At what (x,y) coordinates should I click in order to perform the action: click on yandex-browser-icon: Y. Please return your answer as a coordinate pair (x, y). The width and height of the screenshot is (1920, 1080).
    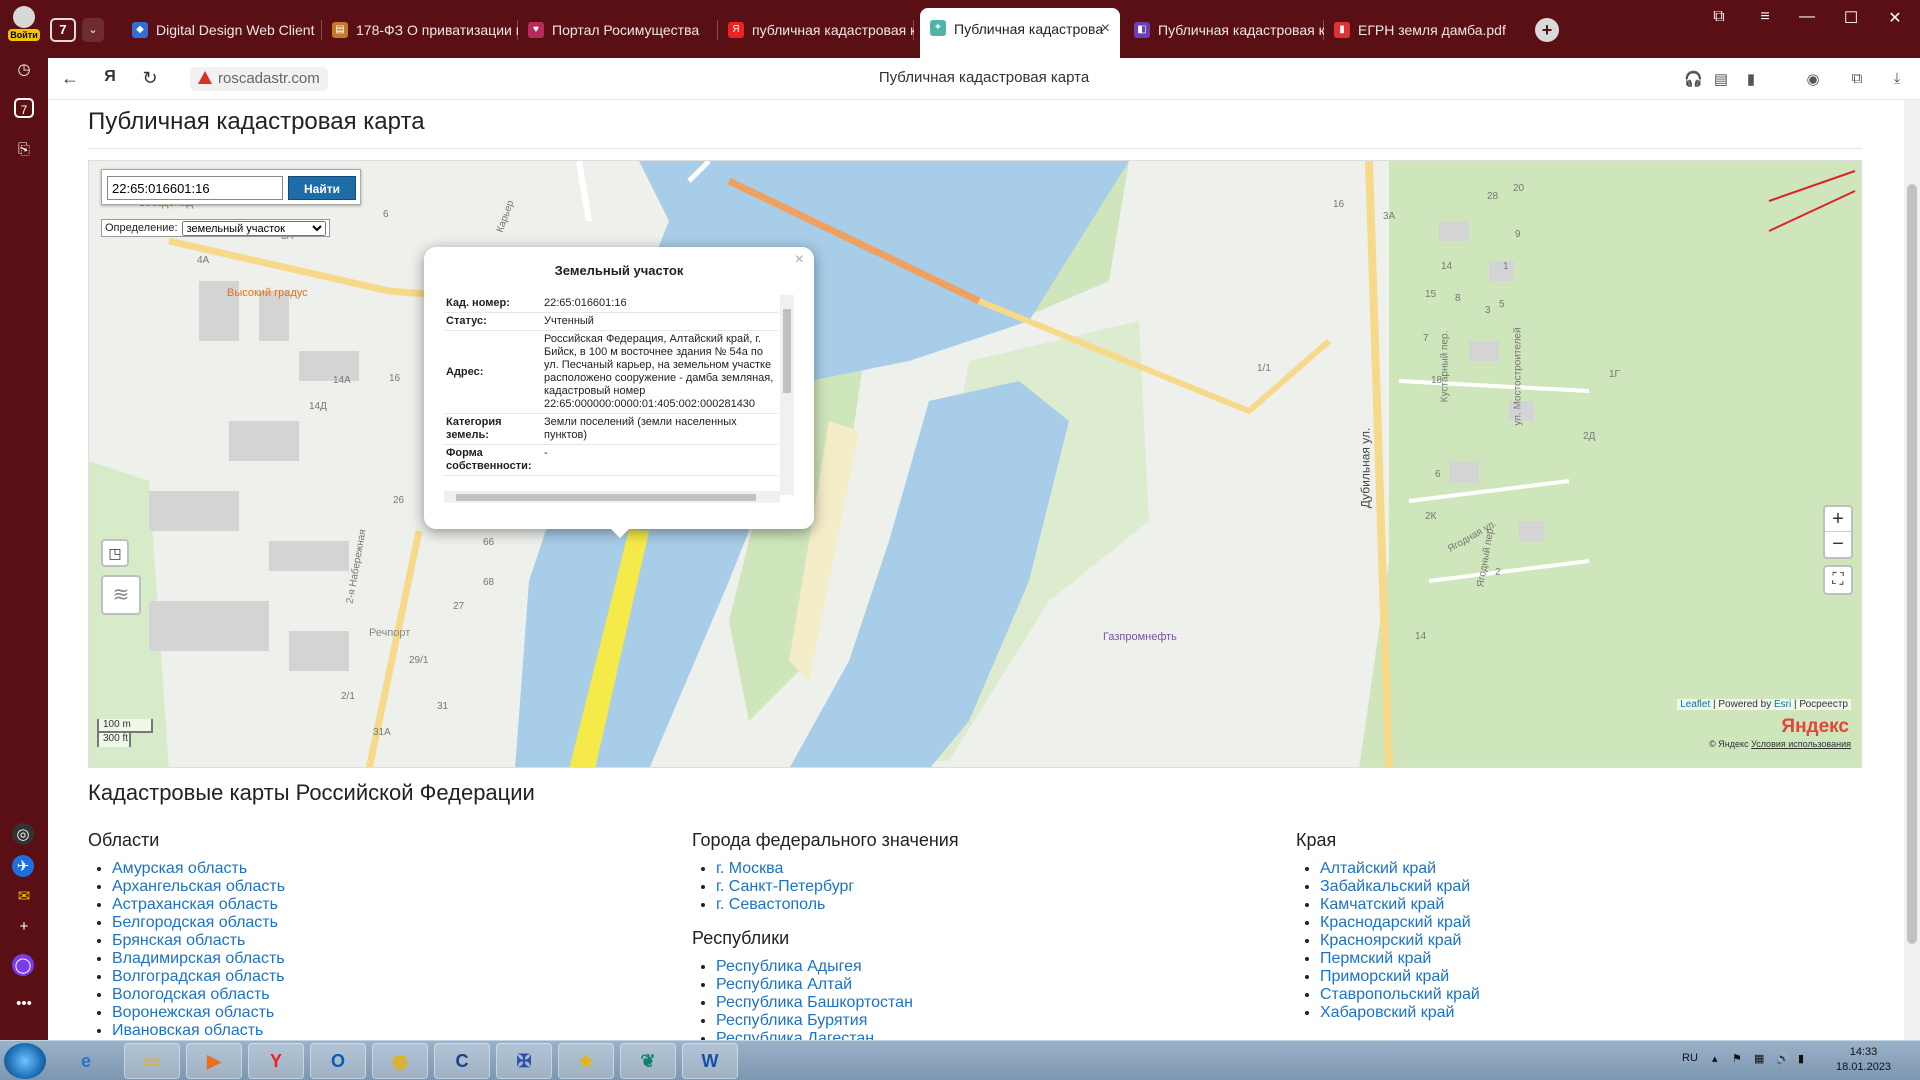
    Looking at the image, I should click on (276, 1061).